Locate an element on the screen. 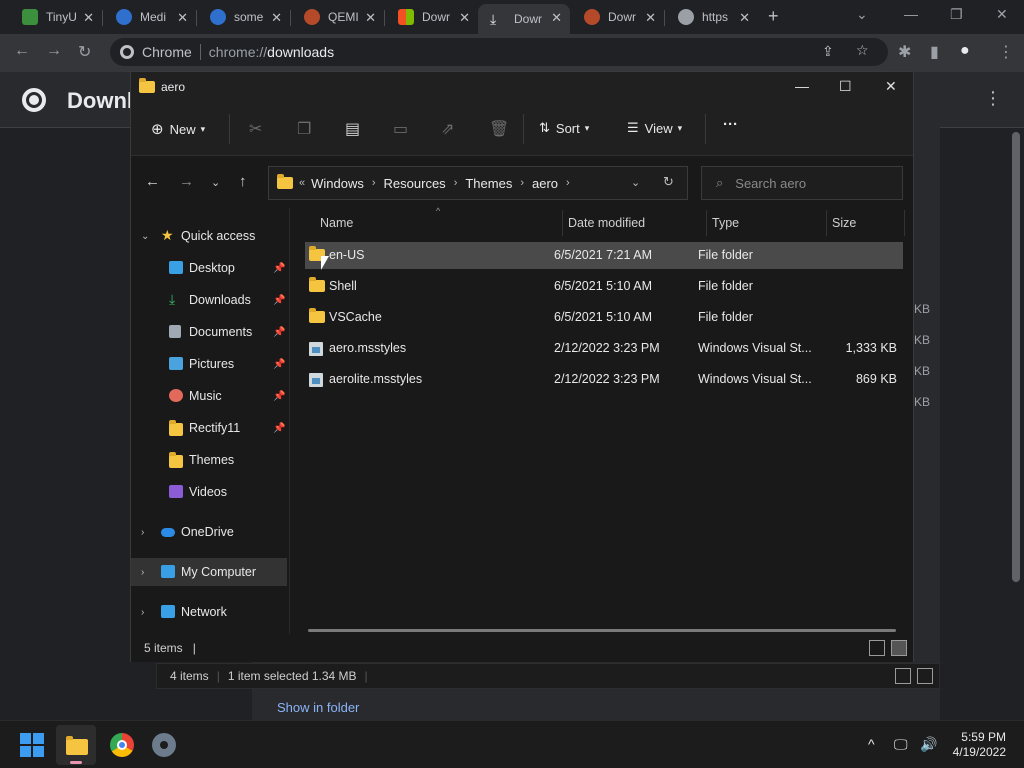  show-in-folder-link: Show in folder is located at coordinates (318, 707).